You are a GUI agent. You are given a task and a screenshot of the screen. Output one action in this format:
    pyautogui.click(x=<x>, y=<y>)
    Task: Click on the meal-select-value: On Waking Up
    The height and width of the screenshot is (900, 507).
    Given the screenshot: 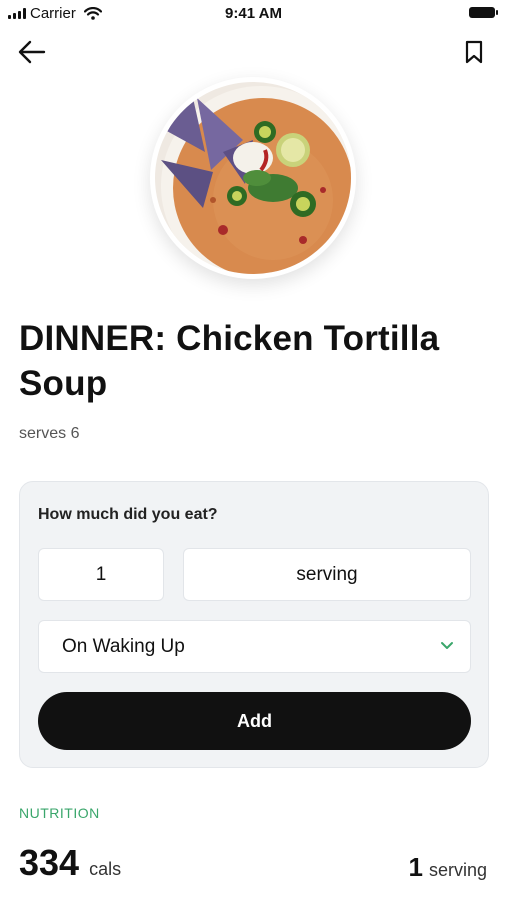 What is the action you would take?
    pyautogui.click(x=123, y=646)
    